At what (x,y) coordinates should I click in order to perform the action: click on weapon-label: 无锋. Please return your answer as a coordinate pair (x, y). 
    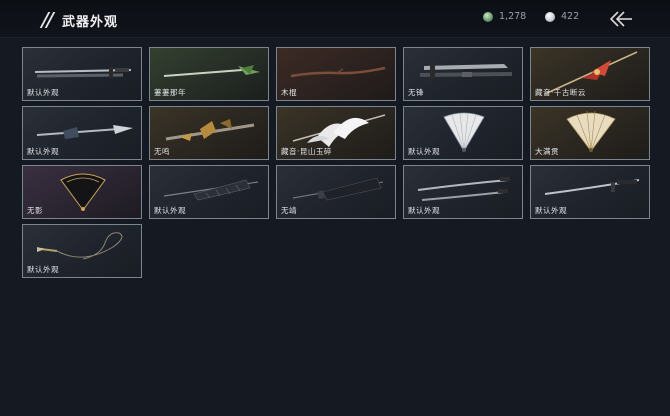
    Looking at the image, I should click on (416, 92).